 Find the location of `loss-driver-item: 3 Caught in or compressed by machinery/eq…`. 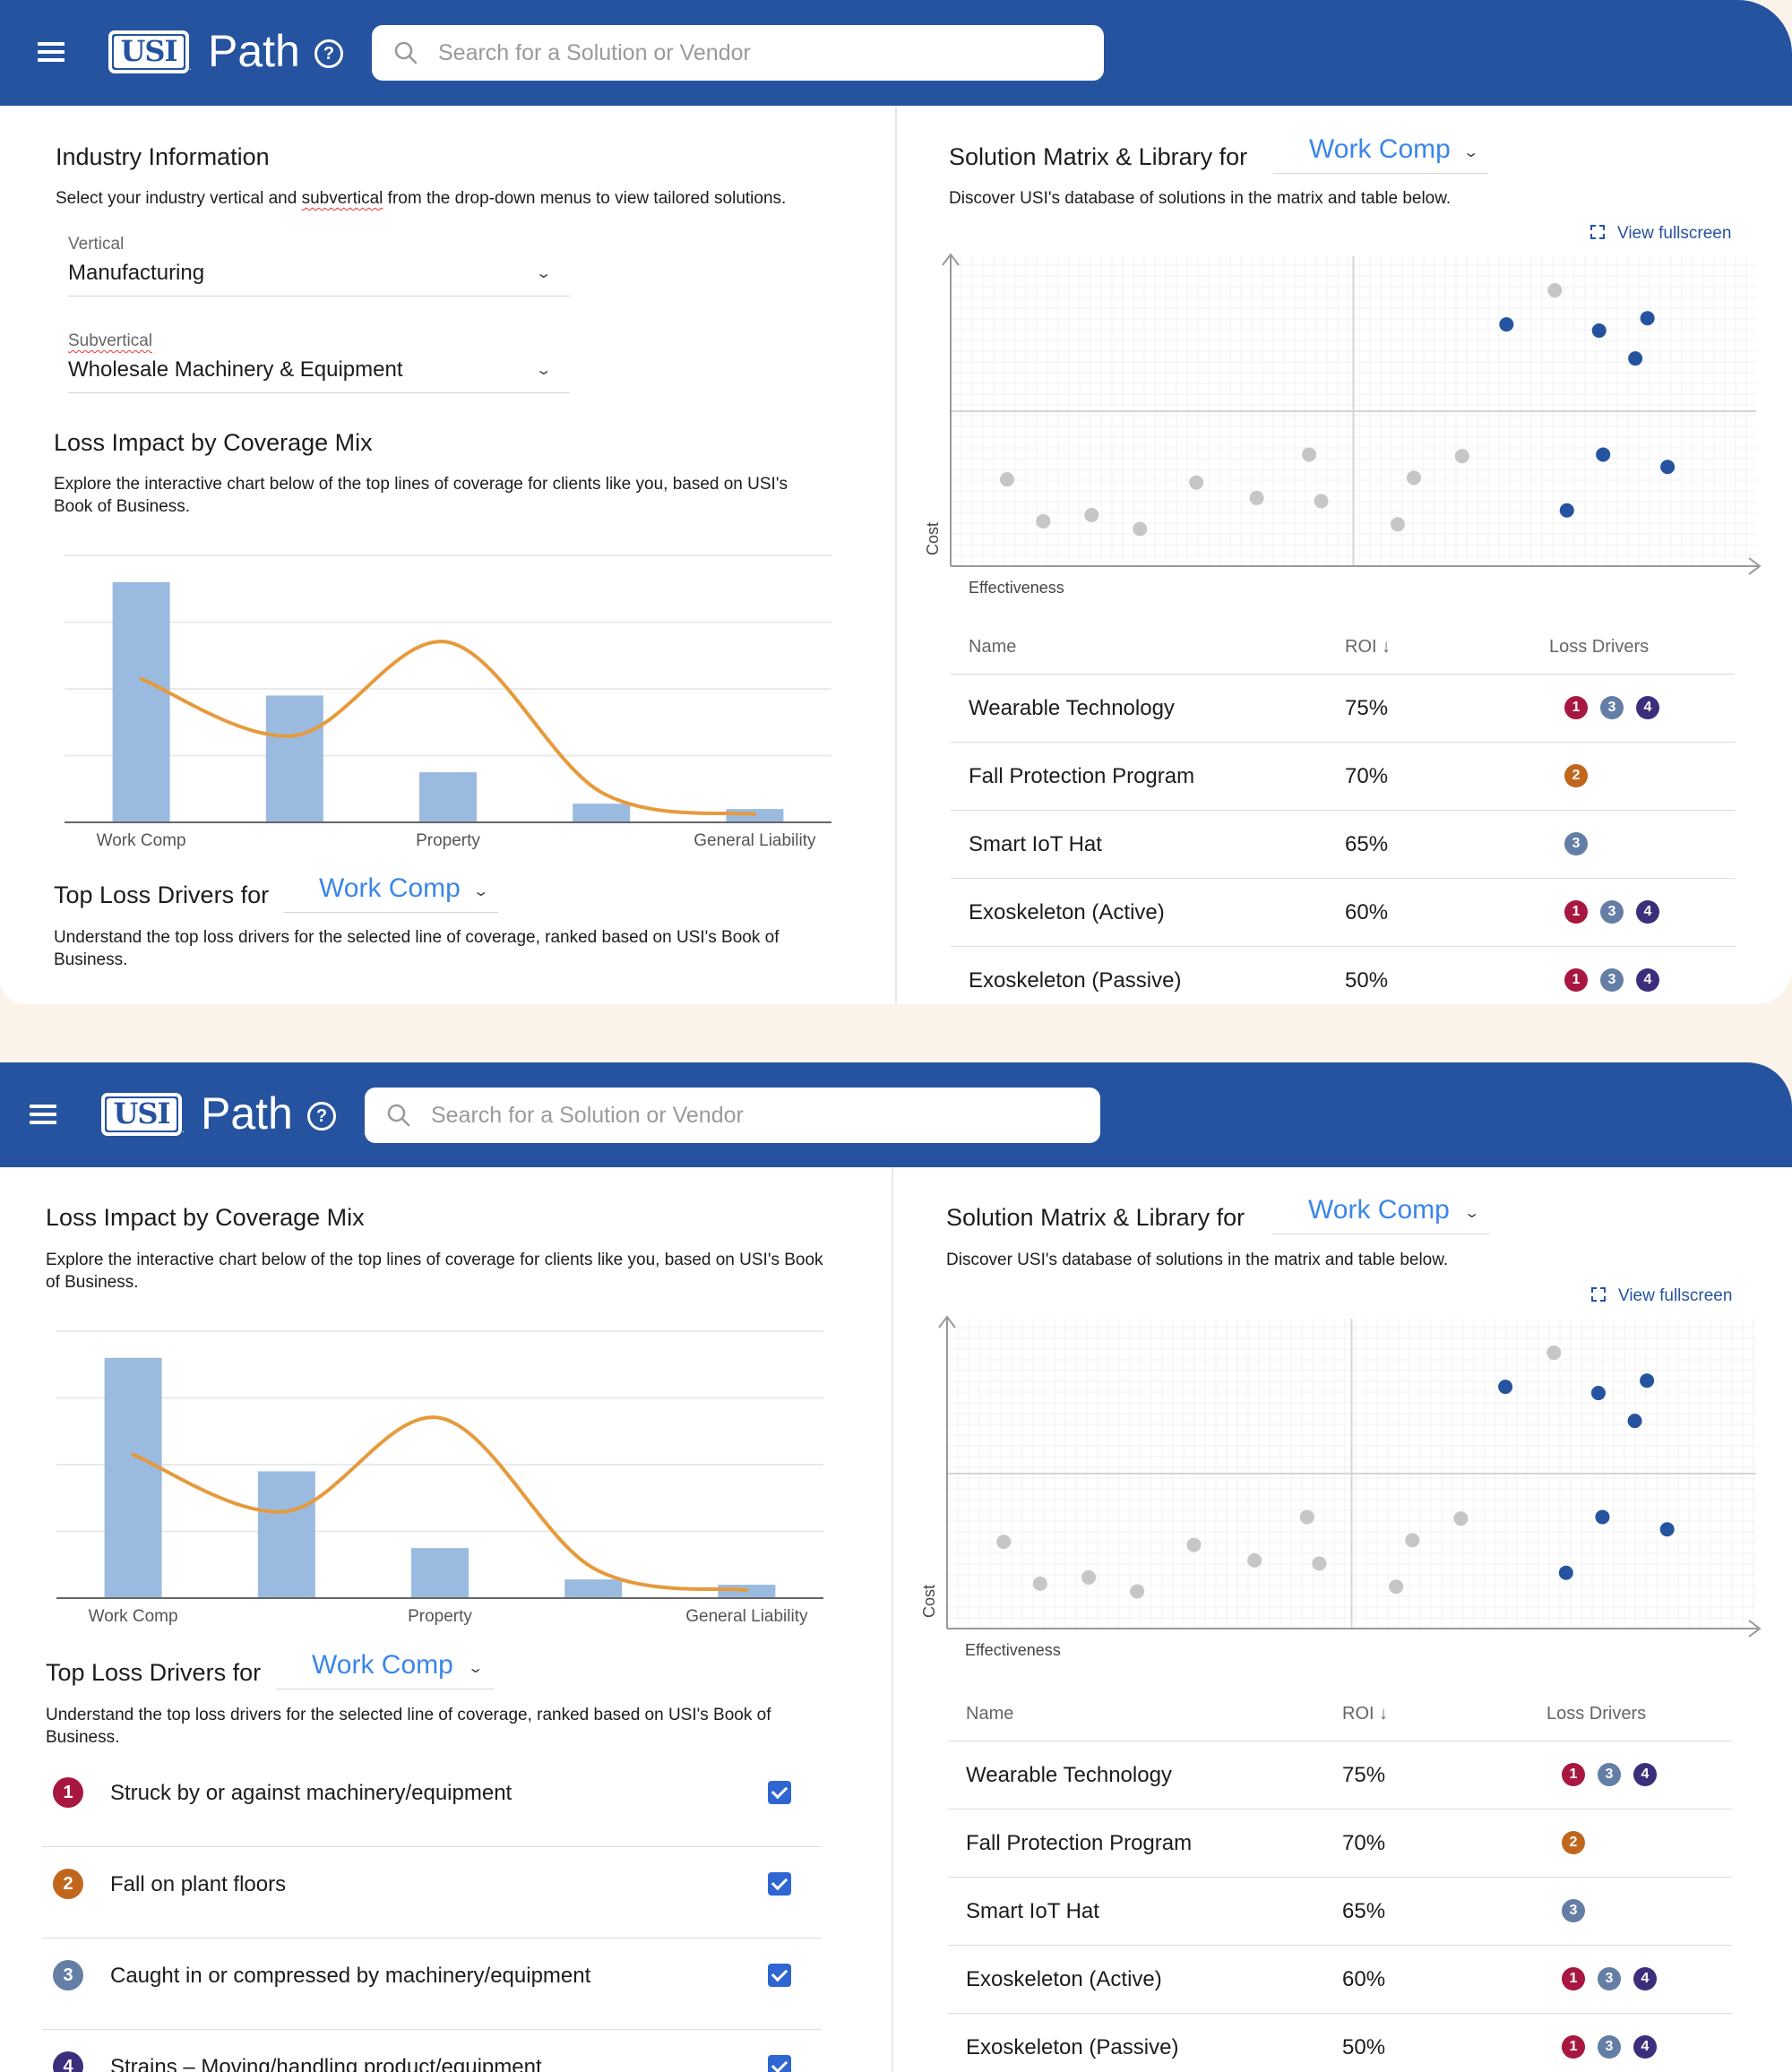

loss-driver-item: 3 Caught in or compressed by machinery/eq… is located at coordinates (432, 1985).